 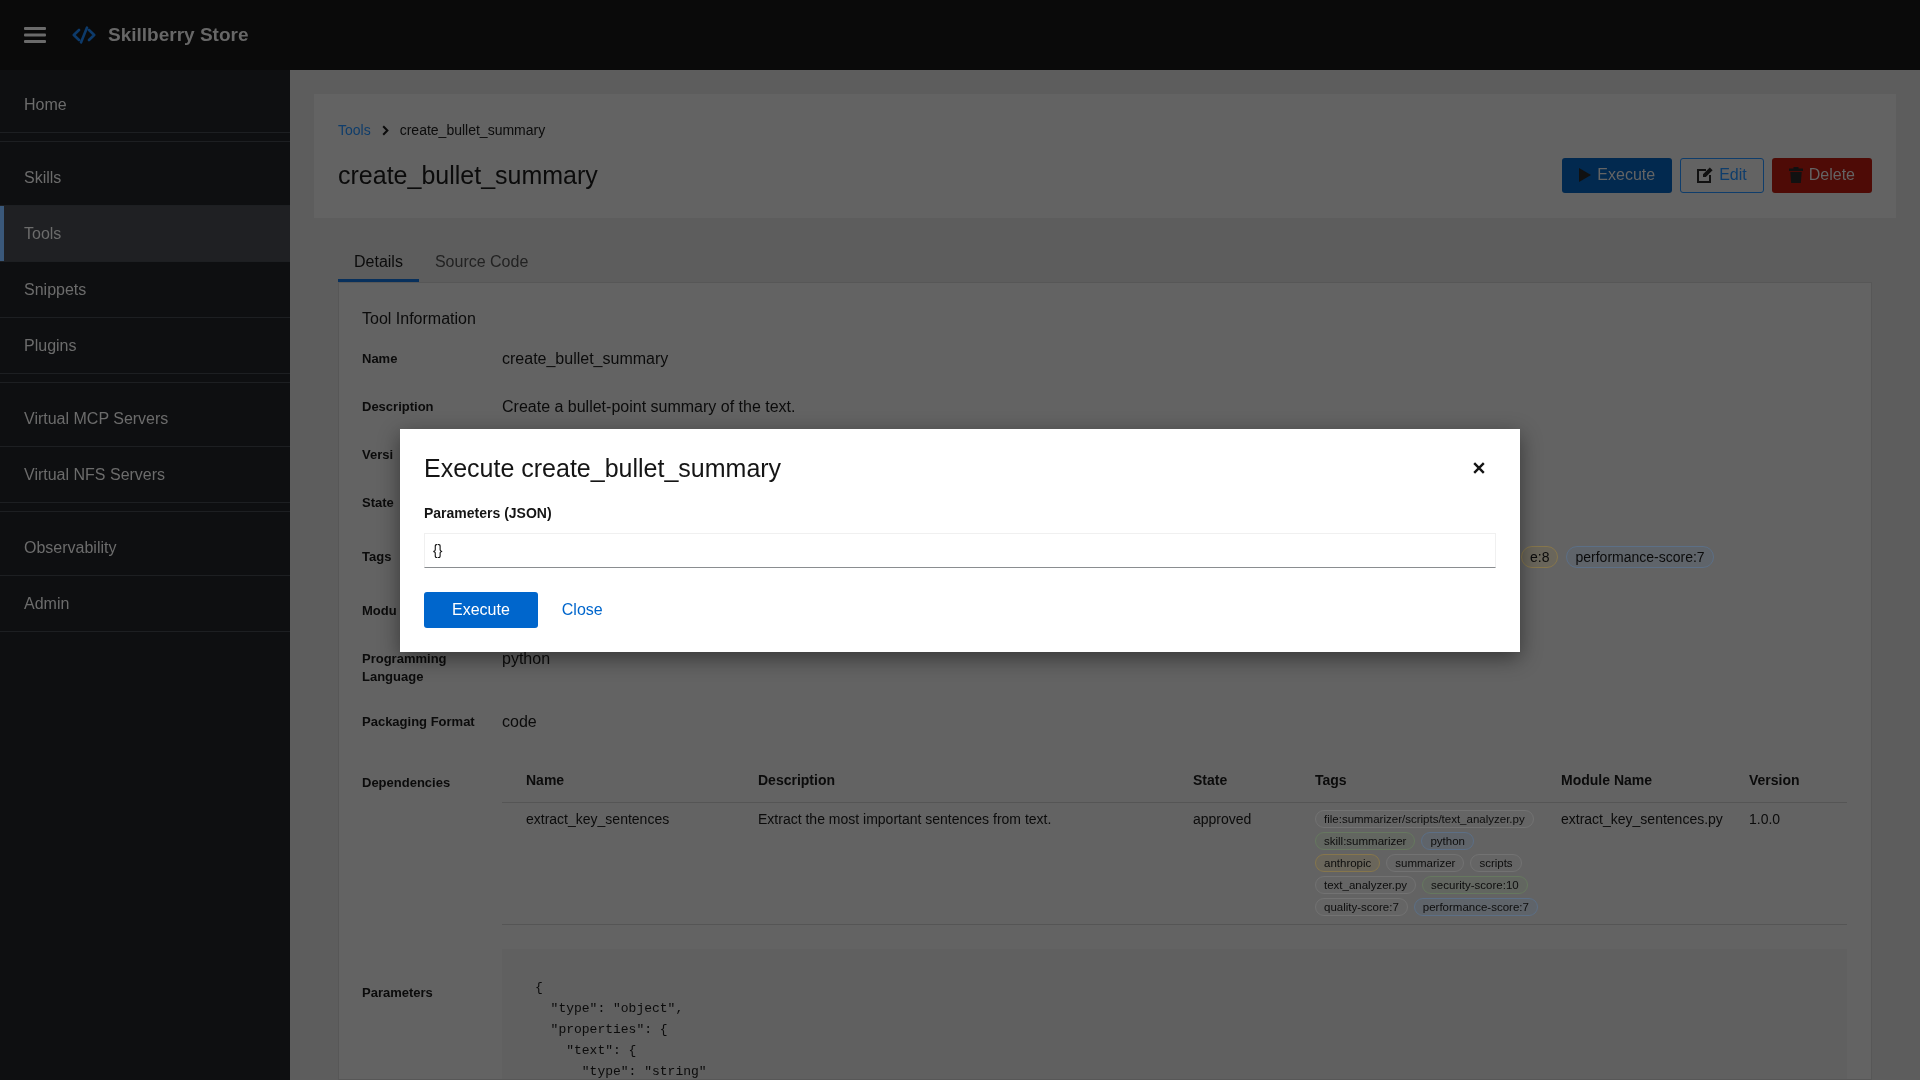 What do you see at coordinates (379, 611) in the screenshot?
I see `field-label: Modu` at bounding box center [379, 611].